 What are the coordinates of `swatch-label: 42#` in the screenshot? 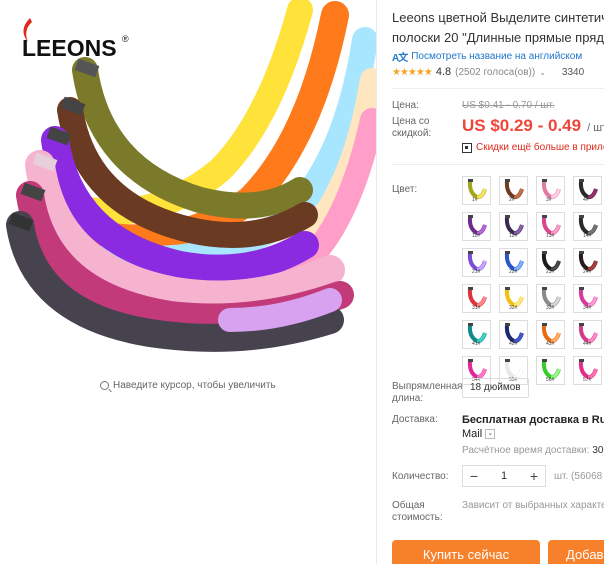 It's located at (513, 344).